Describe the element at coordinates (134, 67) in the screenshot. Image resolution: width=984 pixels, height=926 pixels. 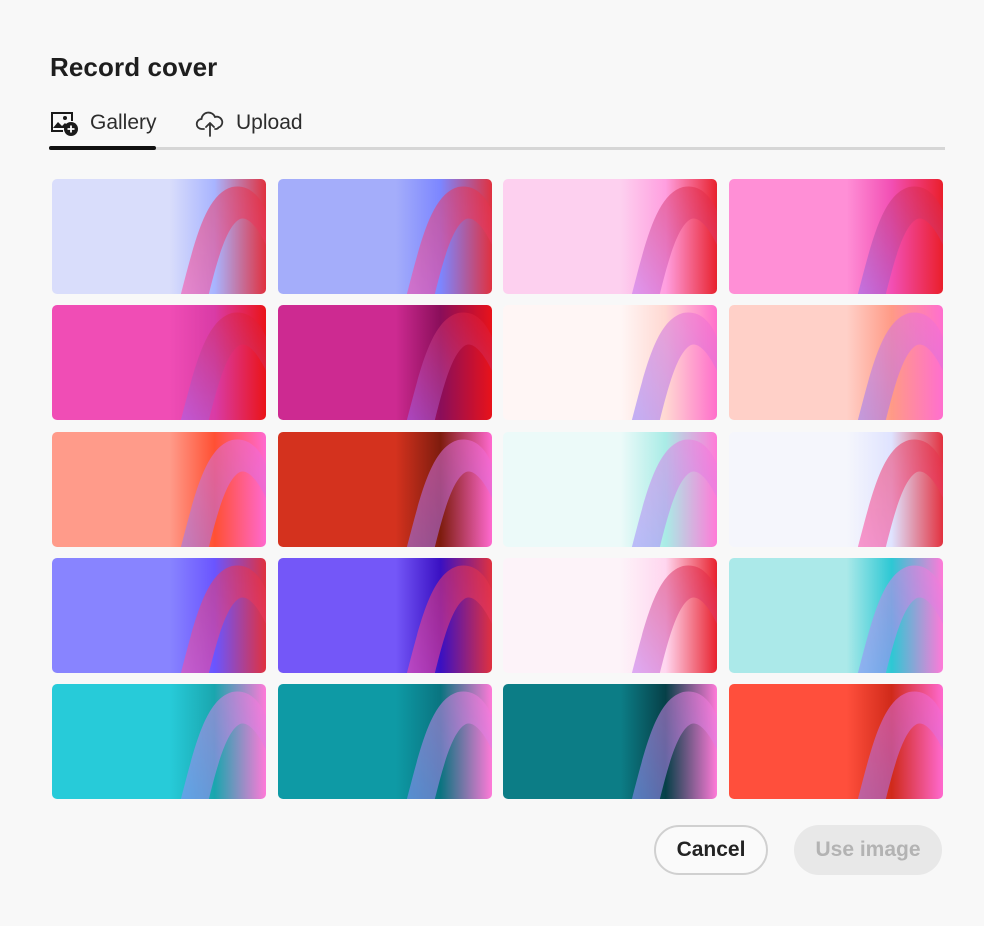
I see `dialog-title: Record cover` at that location.